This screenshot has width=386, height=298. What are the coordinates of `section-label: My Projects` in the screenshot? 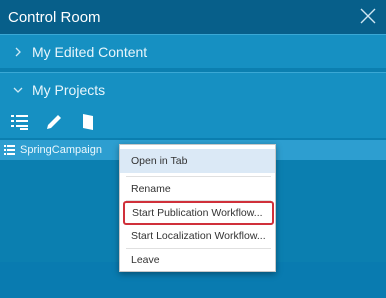 It's located at (69, 89).